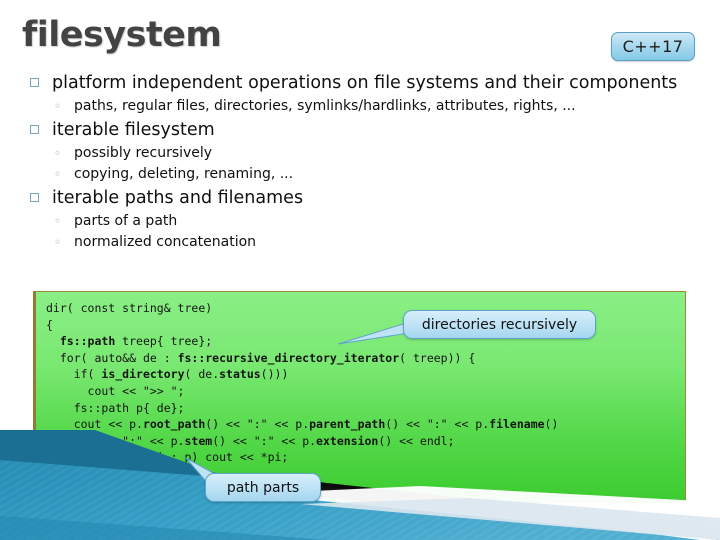 The height and width of the screenshot is (540, 720). I want to click on bullet-text: normalized concatenation, so click(165, 241).